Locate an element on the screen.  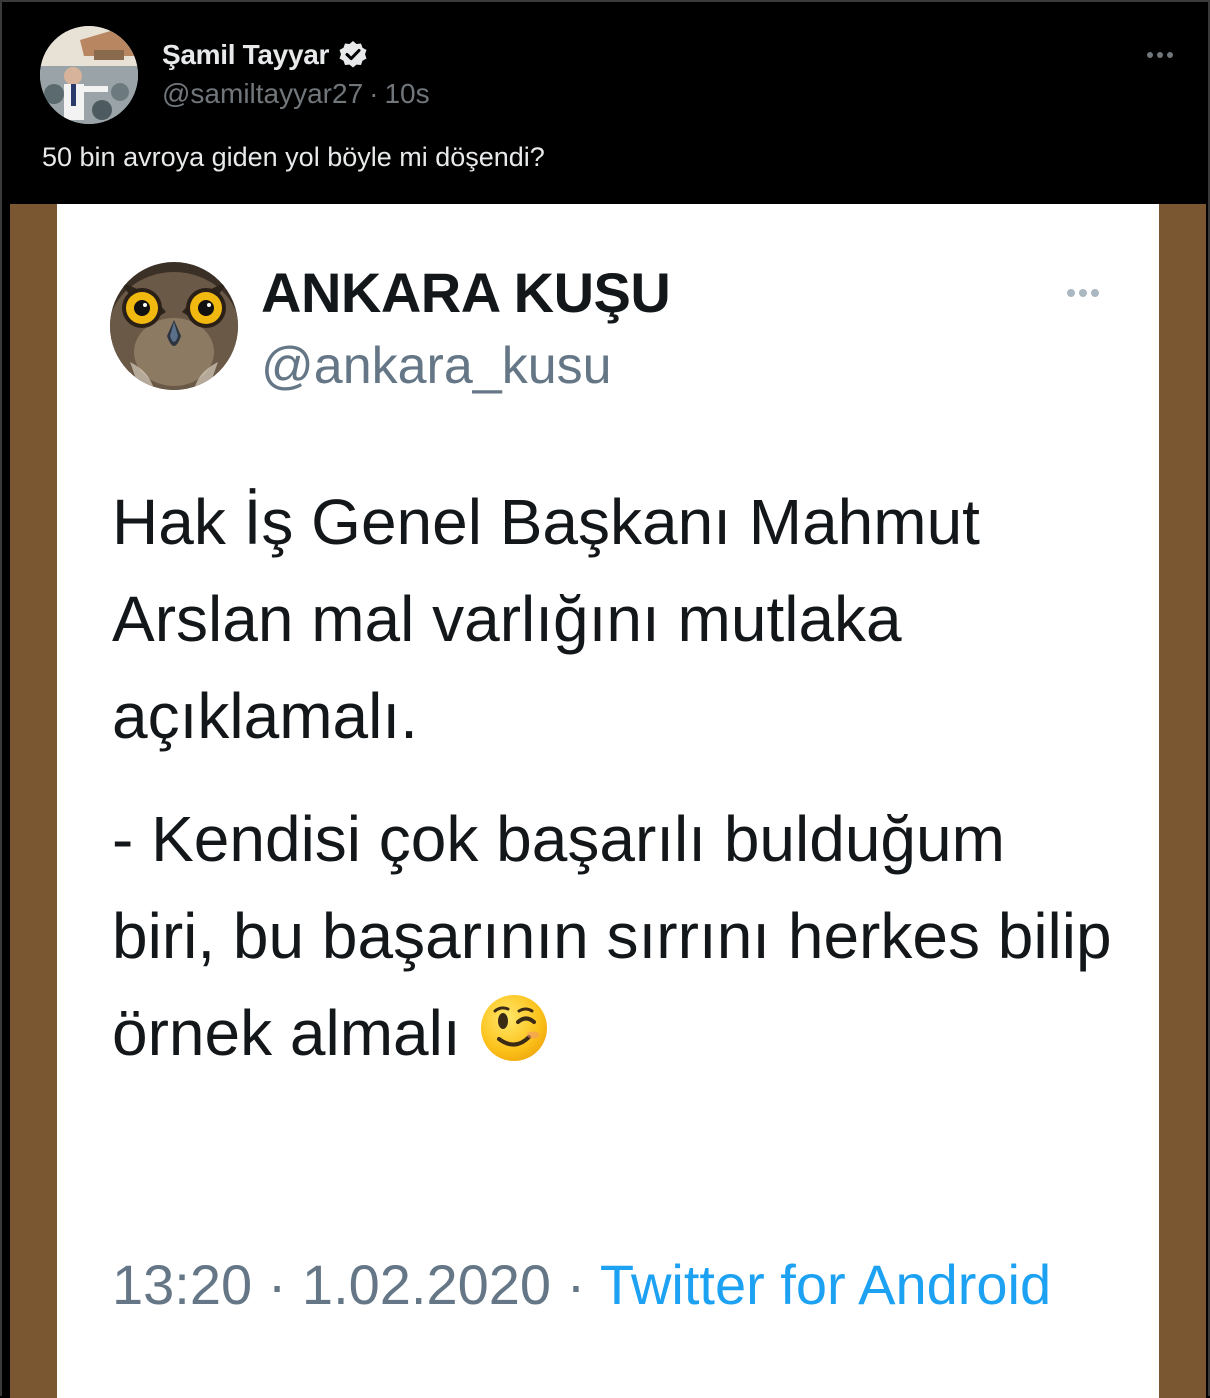
embedded-tweet-meta: 13:20 · 1.02.2020 · Twitter for Android is located at coordinates (612, 1285).